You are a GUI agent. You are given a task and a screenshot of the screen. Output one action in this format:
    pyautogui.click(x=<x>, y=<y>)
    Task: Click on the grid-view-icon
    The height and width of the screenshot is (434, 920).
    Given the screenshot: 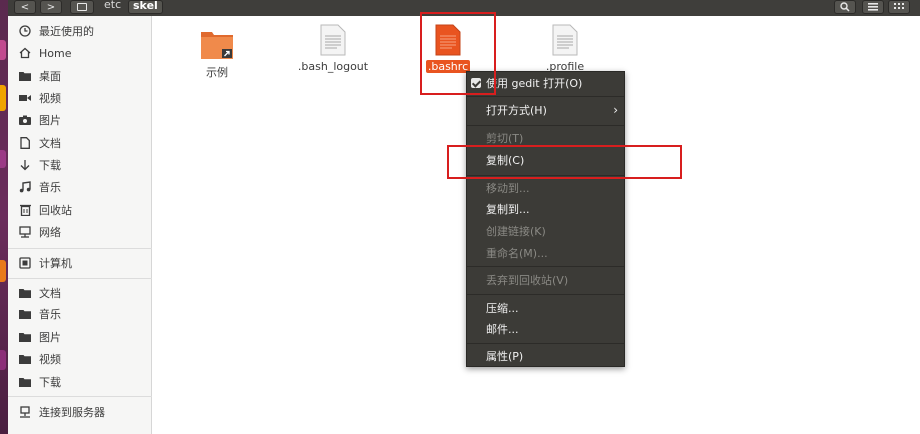 What is the action you would take?
    pyautogui.click(x=899, y=6)
    